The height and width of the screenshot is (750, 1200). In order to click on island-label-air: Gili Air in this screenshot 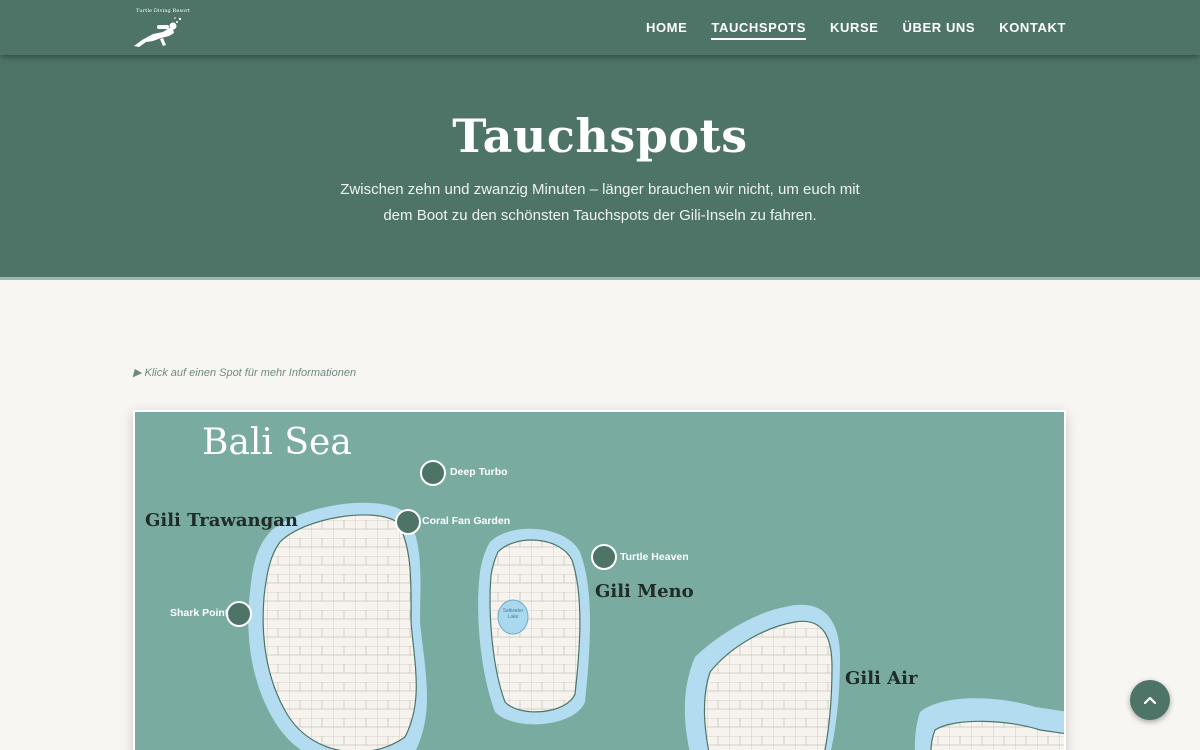, I will do `click(881, 678)`.